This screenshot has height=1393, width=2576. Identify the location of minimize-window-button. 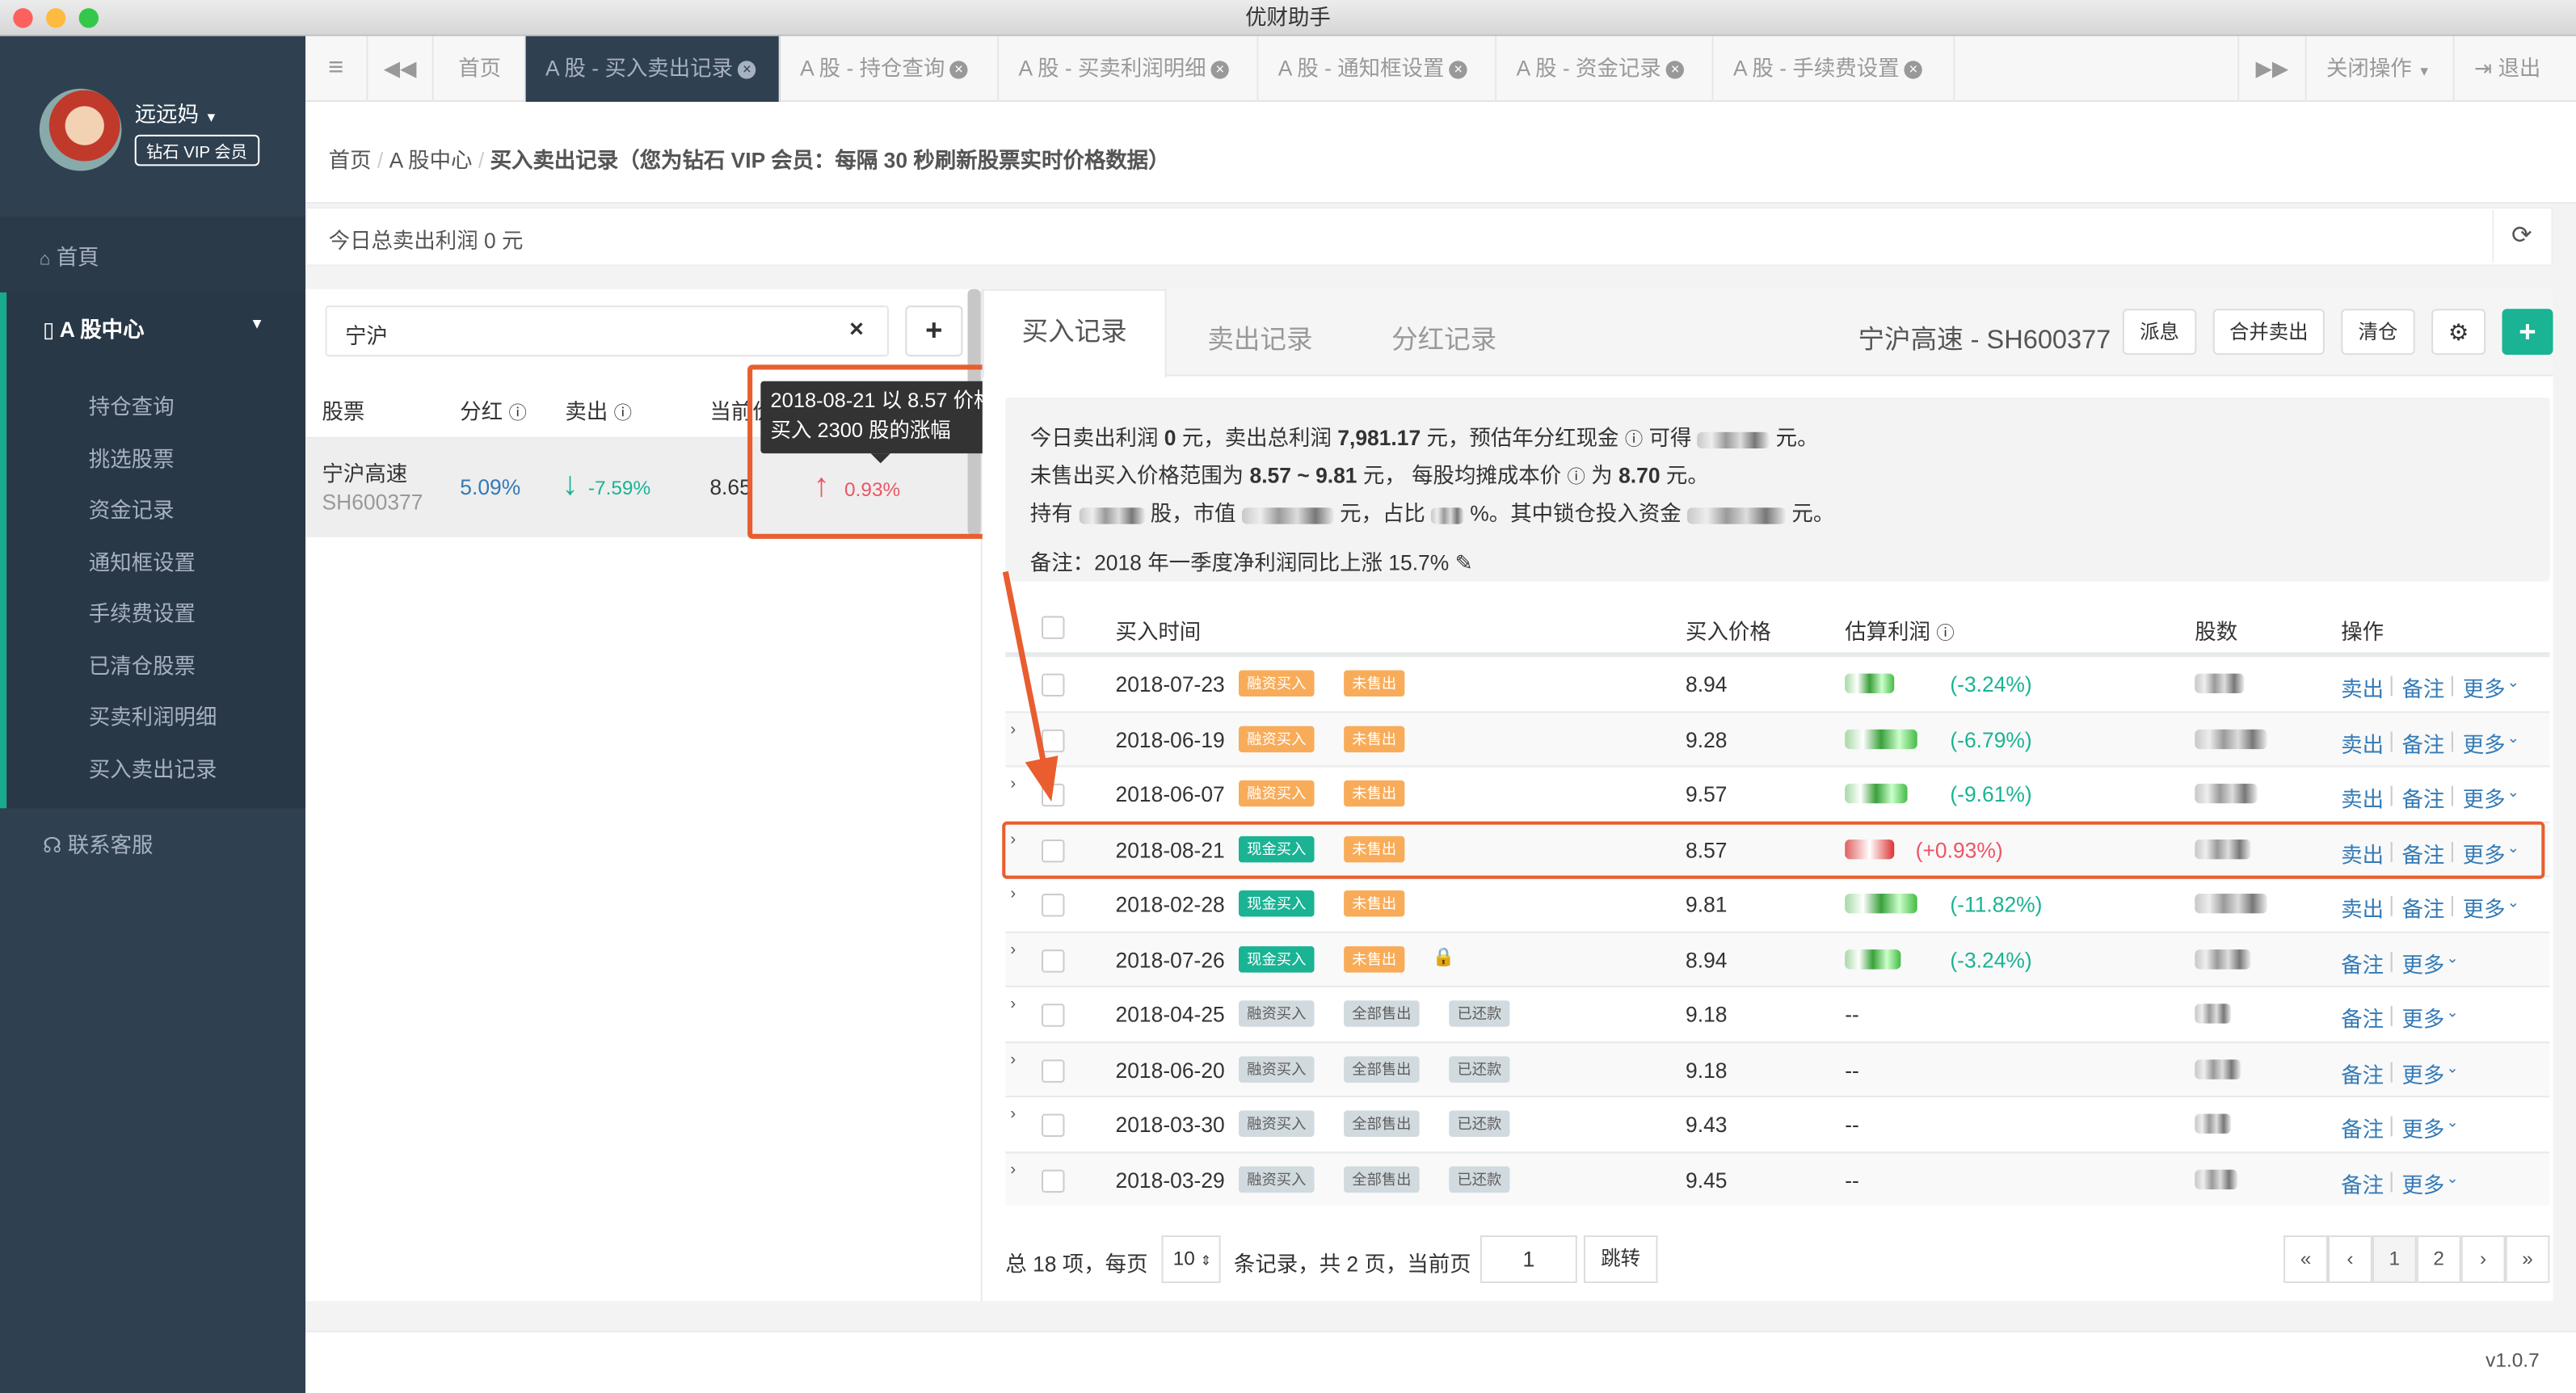
(55, 18).